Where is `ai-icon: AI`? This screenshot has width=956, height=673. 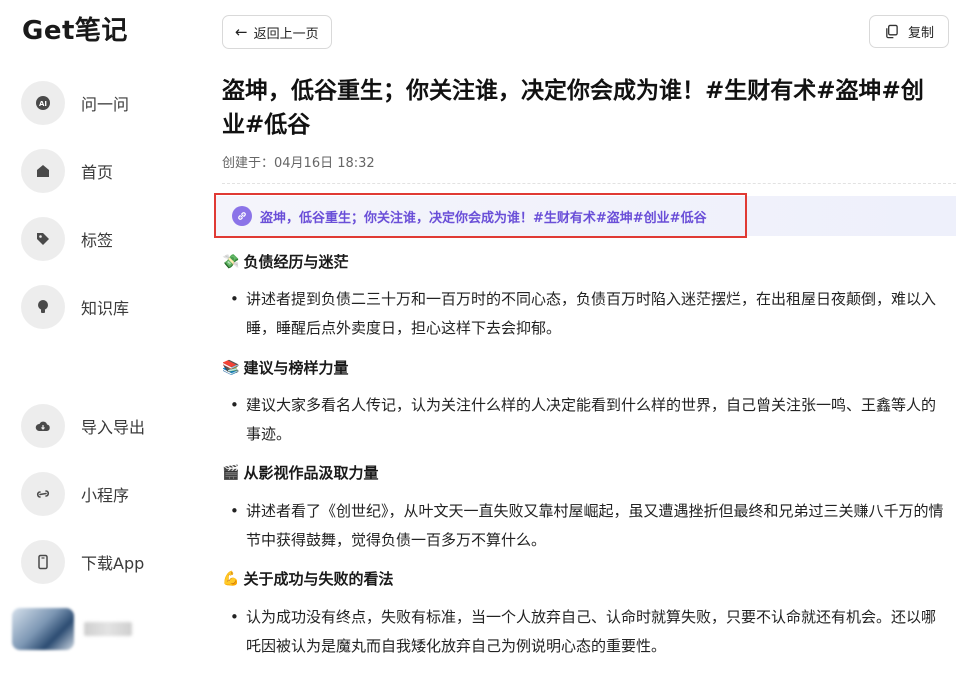 ai-icon: AI is located at coordinates (43, 103).